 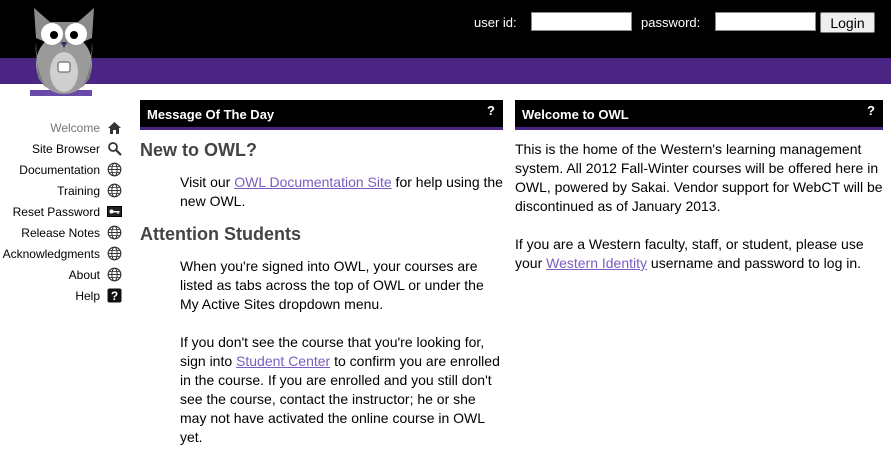 What do you see at coordinates (671, 22) in the screenshot?
I see `password-label: password:` at bounding box center [671, 22].